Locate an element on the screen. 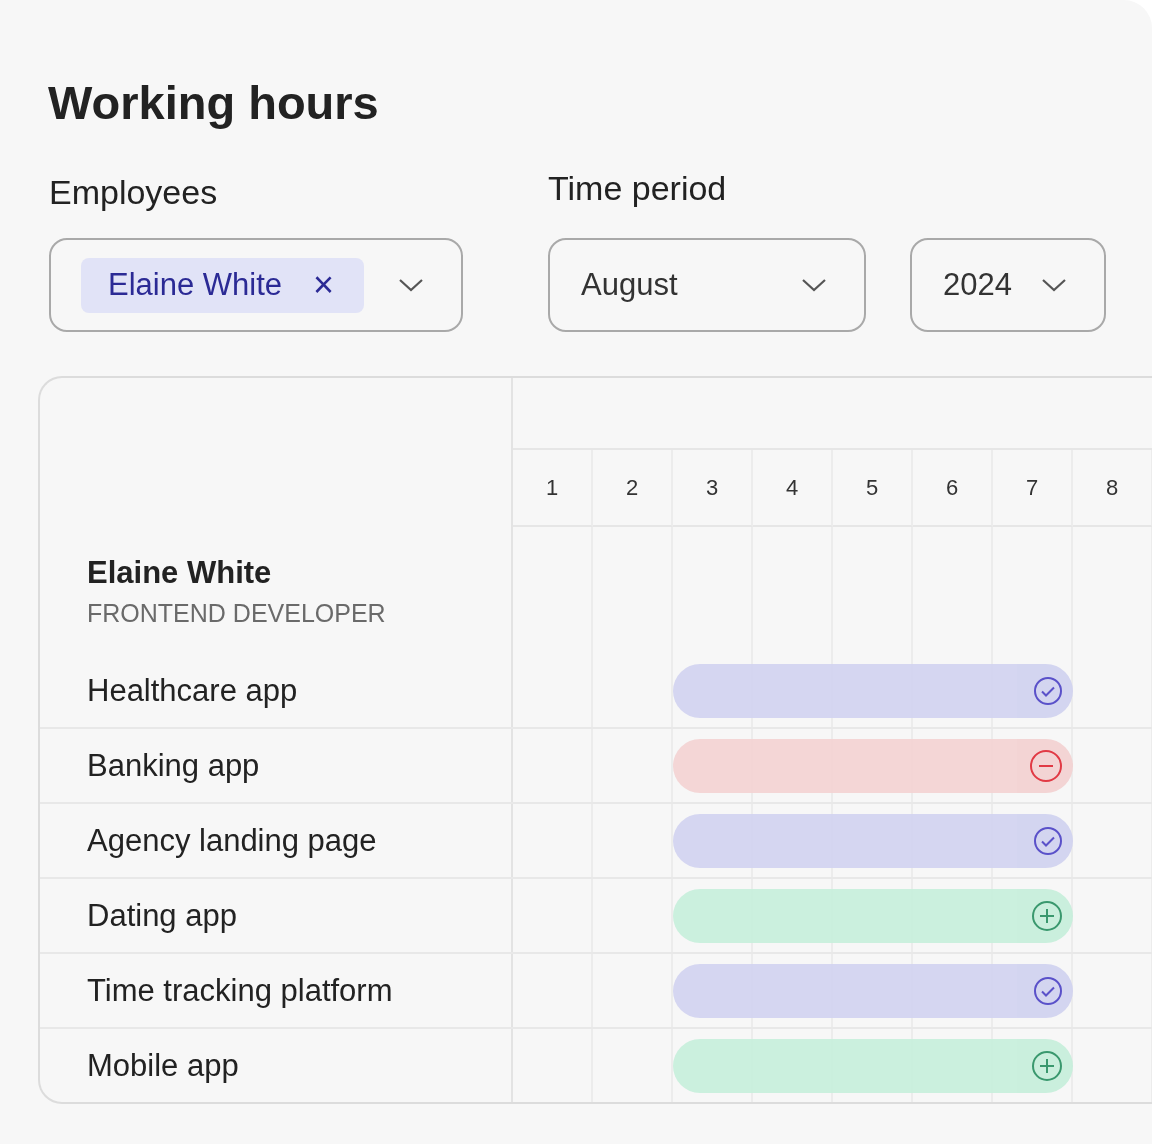  month-select: August is located at coordinates (707, 285).